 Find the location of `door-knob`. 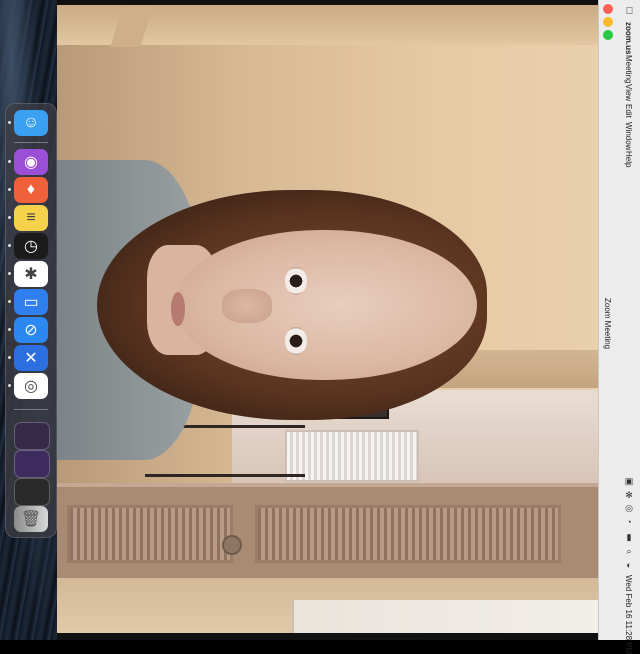

door-knob is located at coordinates (232, 545).